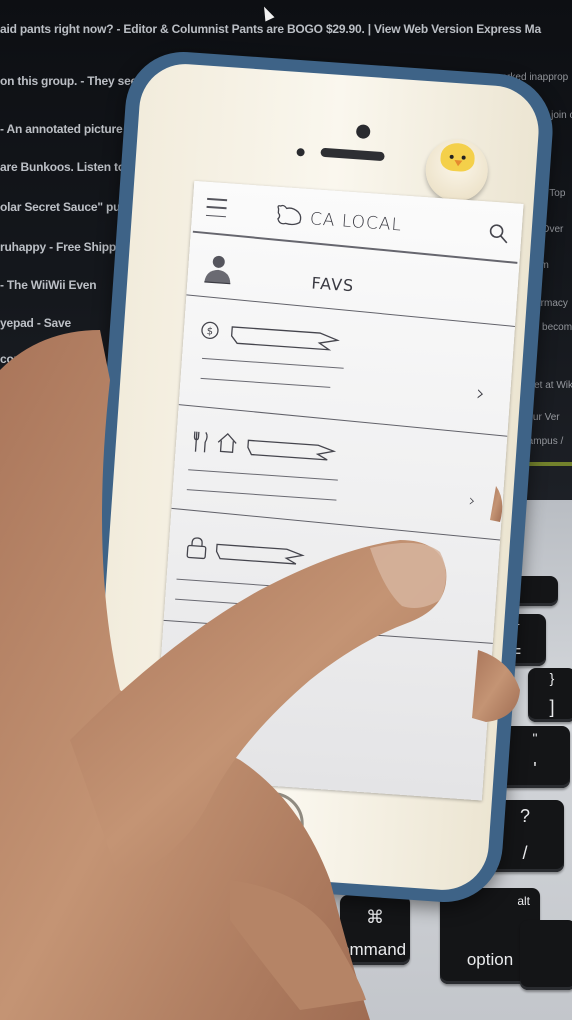 The width and height of the screenshot is (572, 1020). I want to click on monitor-text-line: - The WiiWii Even, so click(48, 285).